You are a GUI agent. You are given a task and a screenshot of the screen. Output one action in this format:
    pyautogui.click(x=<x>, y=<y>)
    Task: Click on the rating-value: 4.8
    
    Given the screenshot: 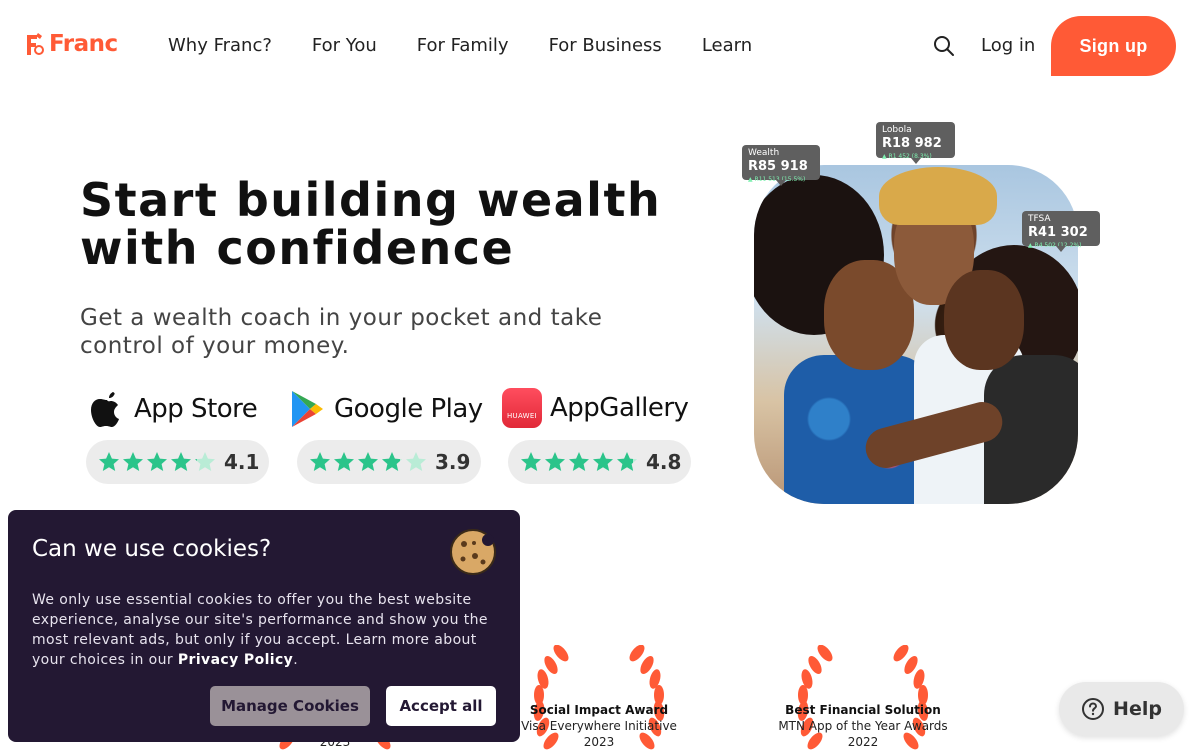 What is the action you would take?
    pyautogui.click(x=664, y=462)
    